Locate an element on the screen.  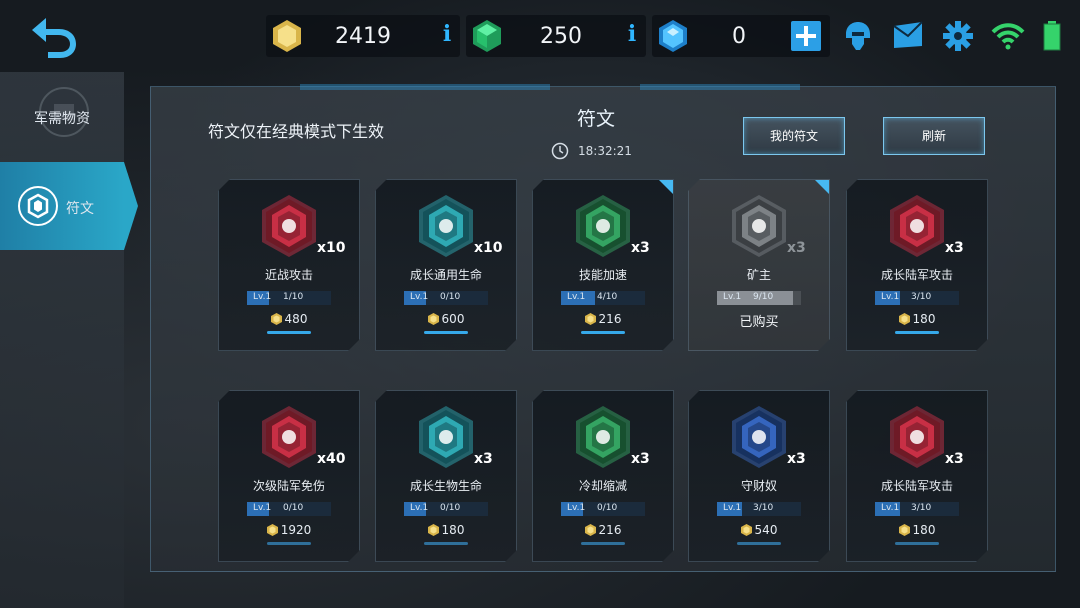
miner-icon is located at coordinates (759, 226).